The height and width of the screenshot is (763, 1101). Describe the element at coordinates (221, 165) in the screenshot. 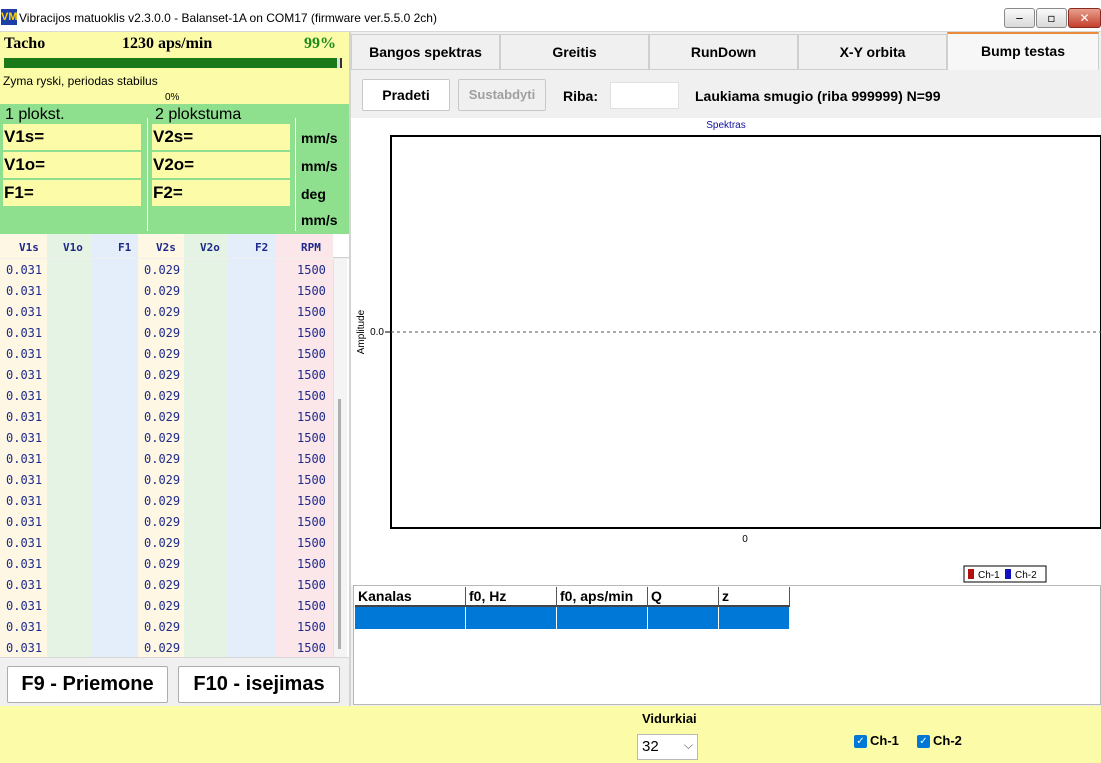

I see `v2o-value: V2o=` at that location.